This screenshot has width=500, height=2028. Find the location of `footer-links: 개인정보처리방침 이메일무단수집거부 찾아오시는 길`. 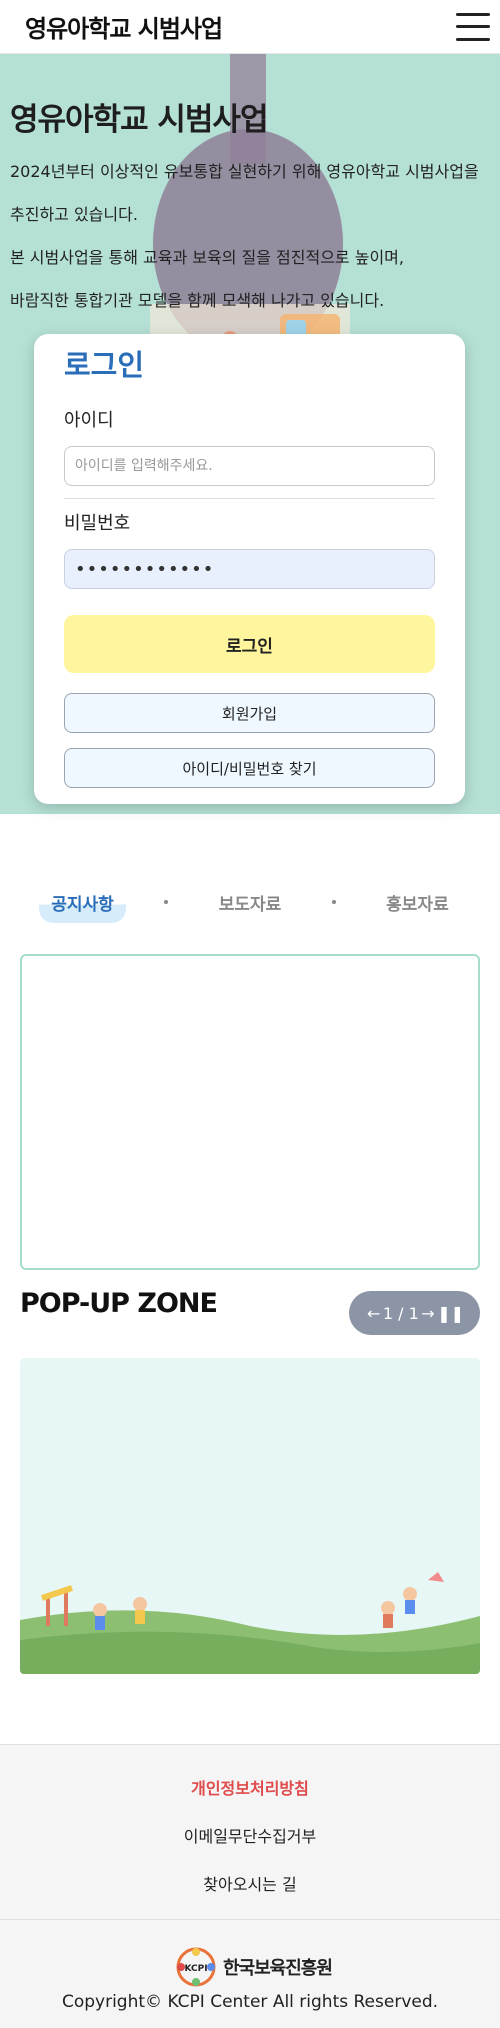

footer-links: 개인정보처리방침 이메일무단수집거부 찾아오시는 길 is located at coordinates (250, 1832).